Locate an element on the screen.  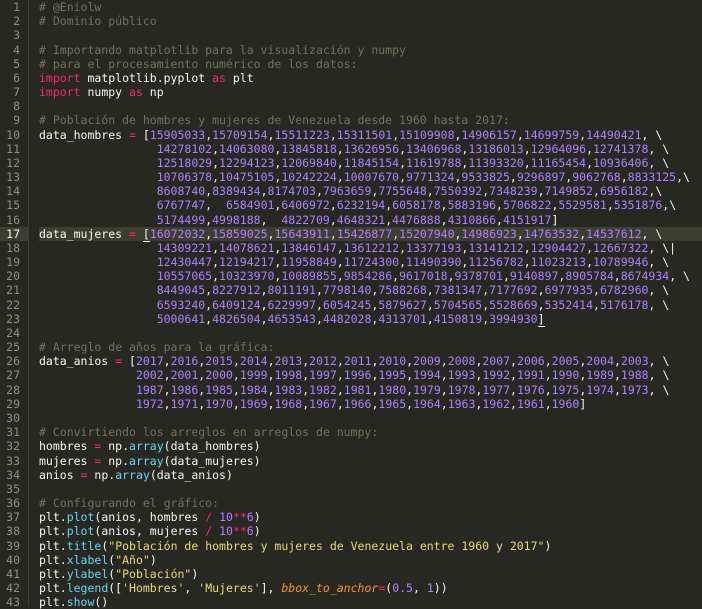
code-token: 5351876 is located at coordinates (638, 205).